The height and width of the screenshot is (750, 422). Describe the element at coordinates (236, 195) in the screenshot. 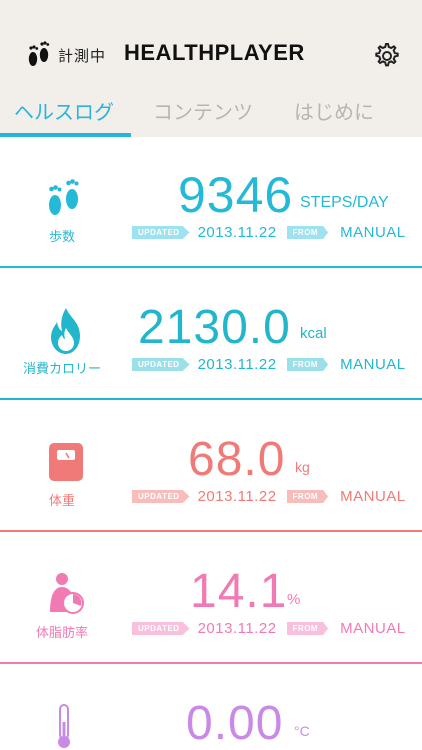

I see `metric-value: 9346` at that location.